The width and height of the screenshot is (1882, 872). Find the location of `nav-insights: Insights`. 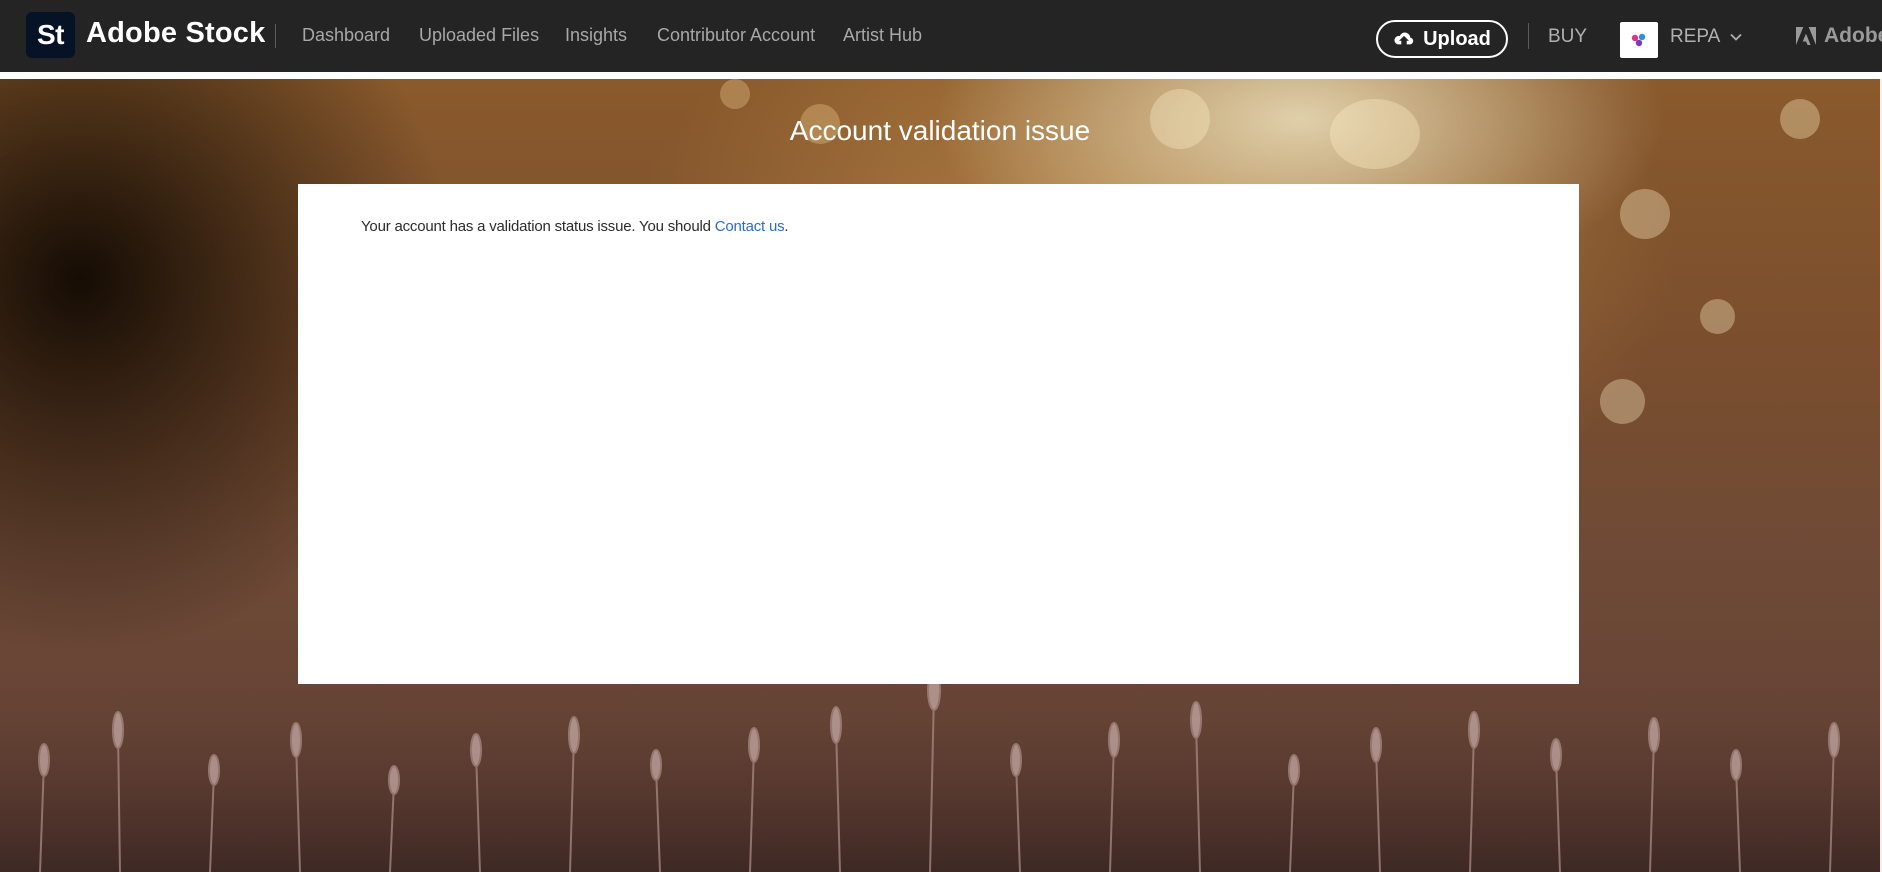

nav-insights: Insights is located at coordinates (596, 35).